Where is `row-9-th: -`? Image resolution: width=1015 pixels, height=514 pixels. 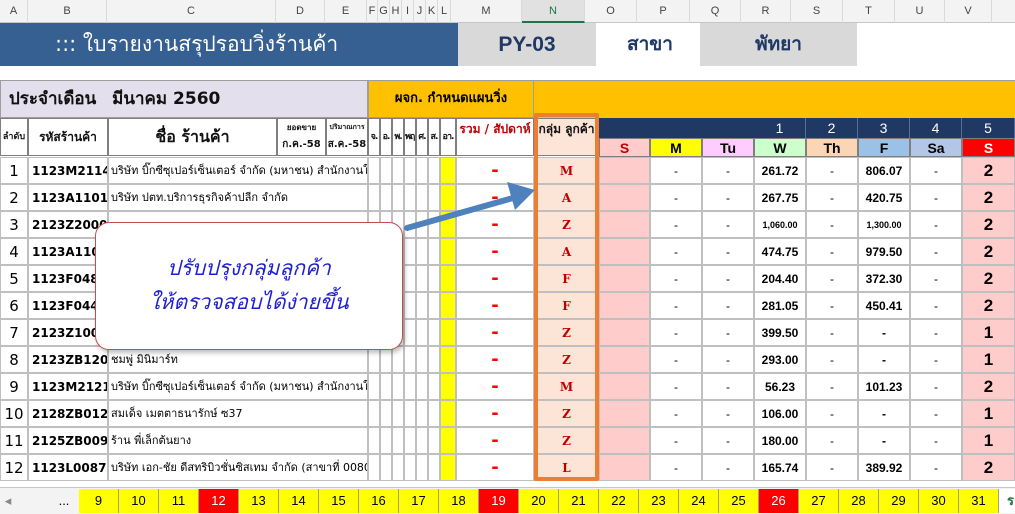 row-9-th: - is located at coordinates (832, 386).